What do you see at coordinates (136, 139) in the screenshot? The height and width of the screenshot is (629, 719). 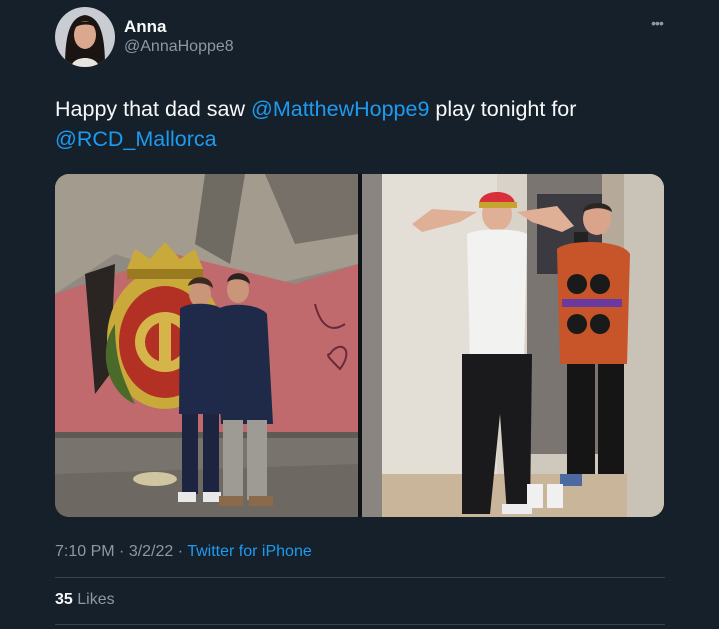 I see `mention-link: @RCD_Mallorca` at bounding box center [136, 139].